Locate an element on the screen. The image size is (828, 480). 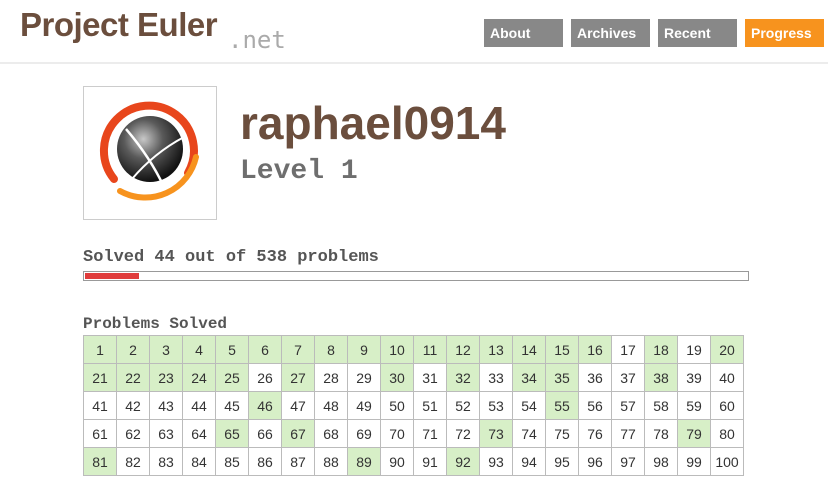
problem-cell: 63 is located at coordinates (166, 433).